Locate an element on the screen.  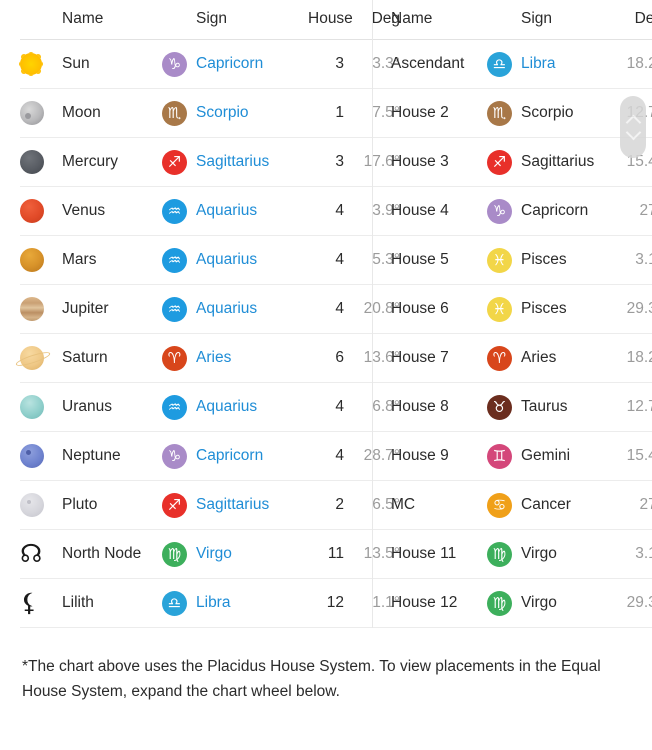
planets-header-row: Name Sign House Deg is located at coordinates (217, 20).